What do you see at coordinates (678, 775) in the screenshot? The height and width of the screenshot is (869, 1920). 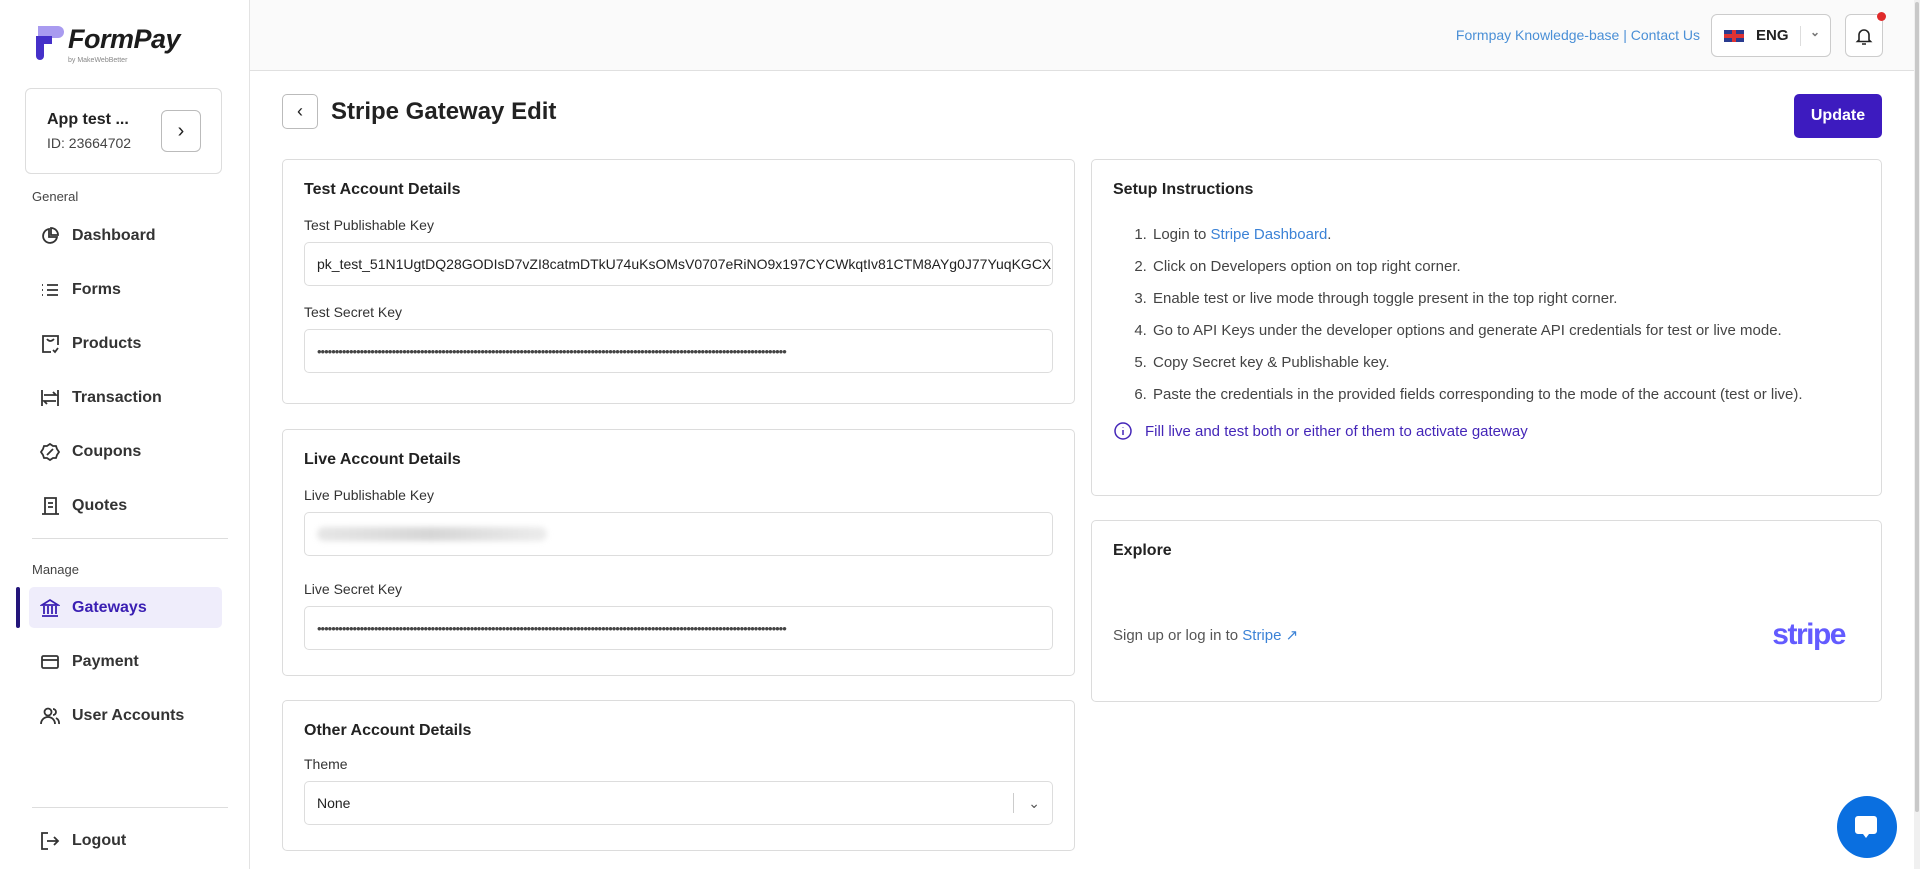 I see `other-account-card: Other Account Details Theme None ⌄` at bounding box center [678, 775].